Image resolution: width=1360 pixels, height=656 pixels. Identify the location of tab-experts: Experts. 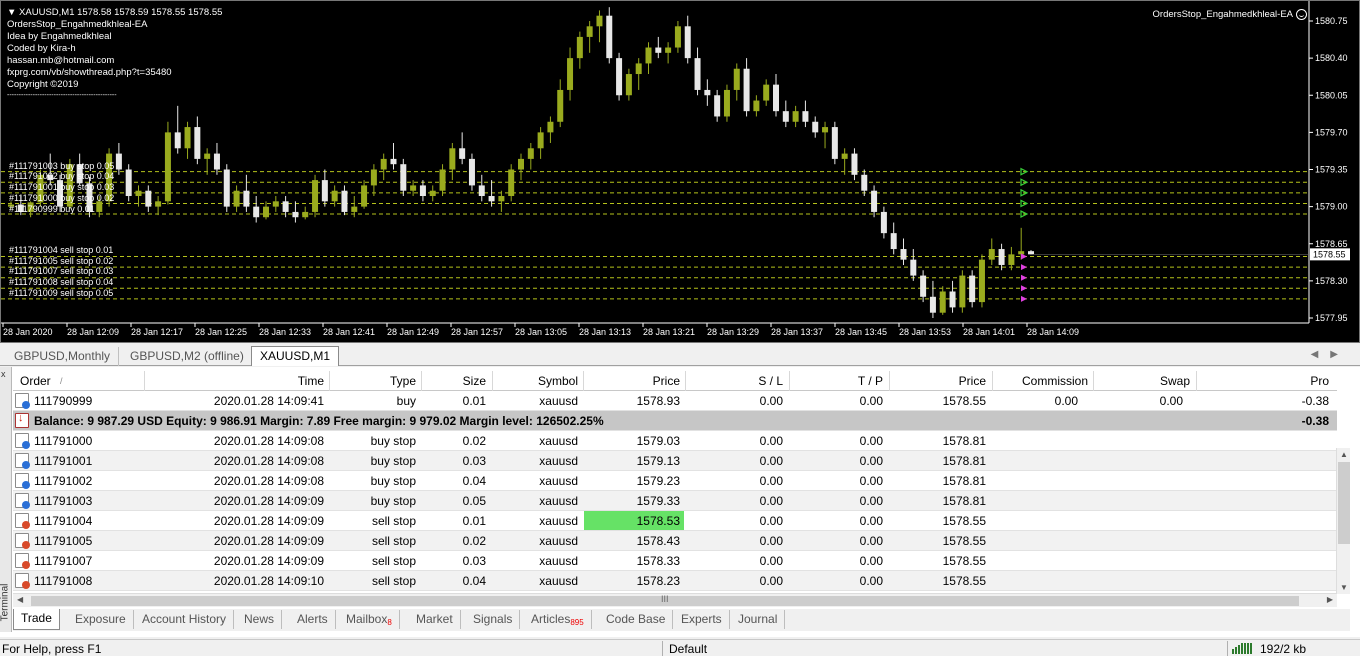
(702, 619).